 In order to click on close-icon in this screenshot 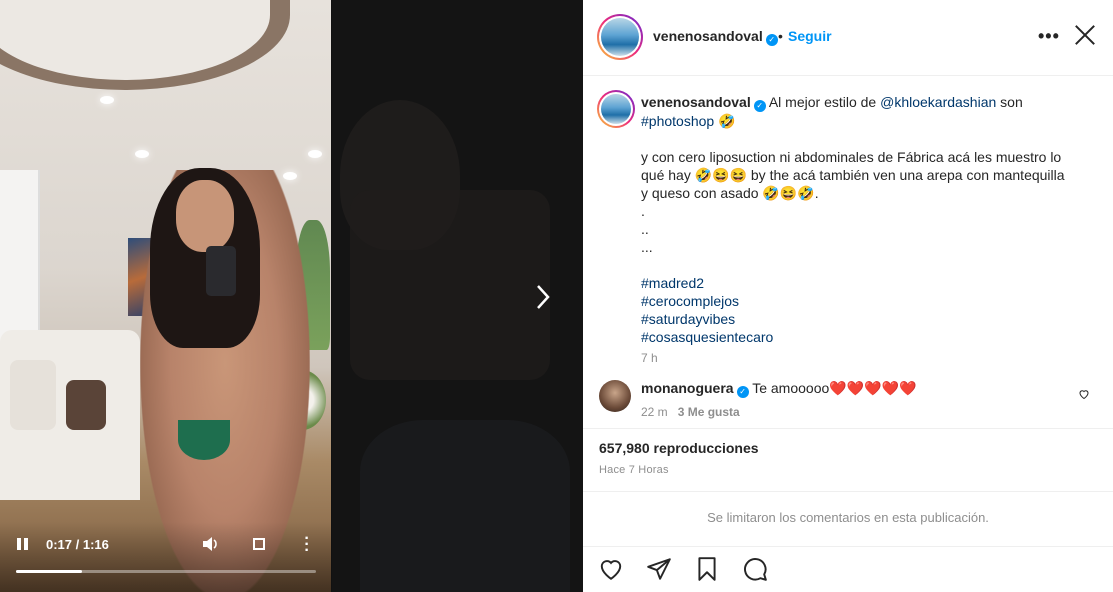, I will do `click(1085, 35)`.